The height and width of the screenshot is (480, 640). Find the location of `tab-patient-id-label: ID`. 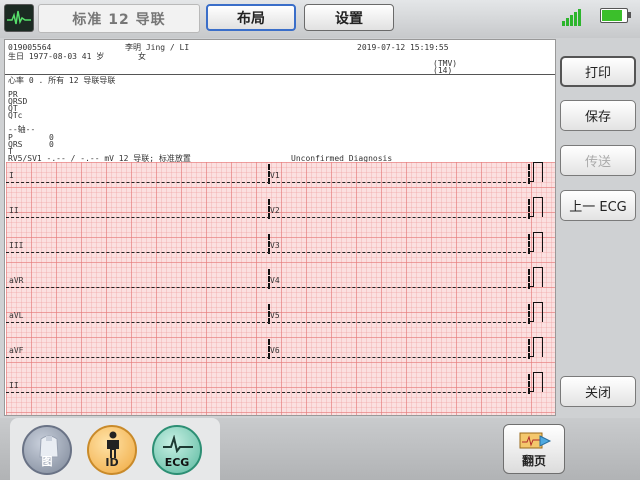

tab-patient-id-label: ID is located at coordinates (112, 462).